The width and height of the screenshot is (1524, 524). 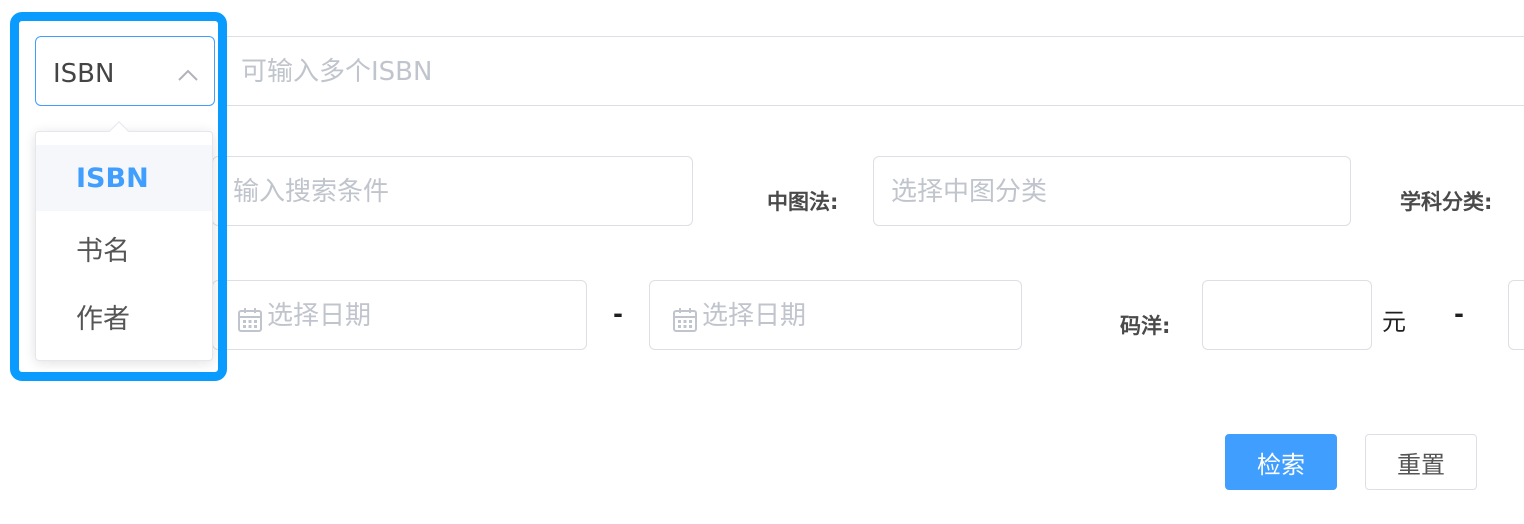 What do you see at coordinates (311, 192) in the screenshot?
I see `keyword-placeholder: 输入搜索条件` at bounding box center [311, 192].